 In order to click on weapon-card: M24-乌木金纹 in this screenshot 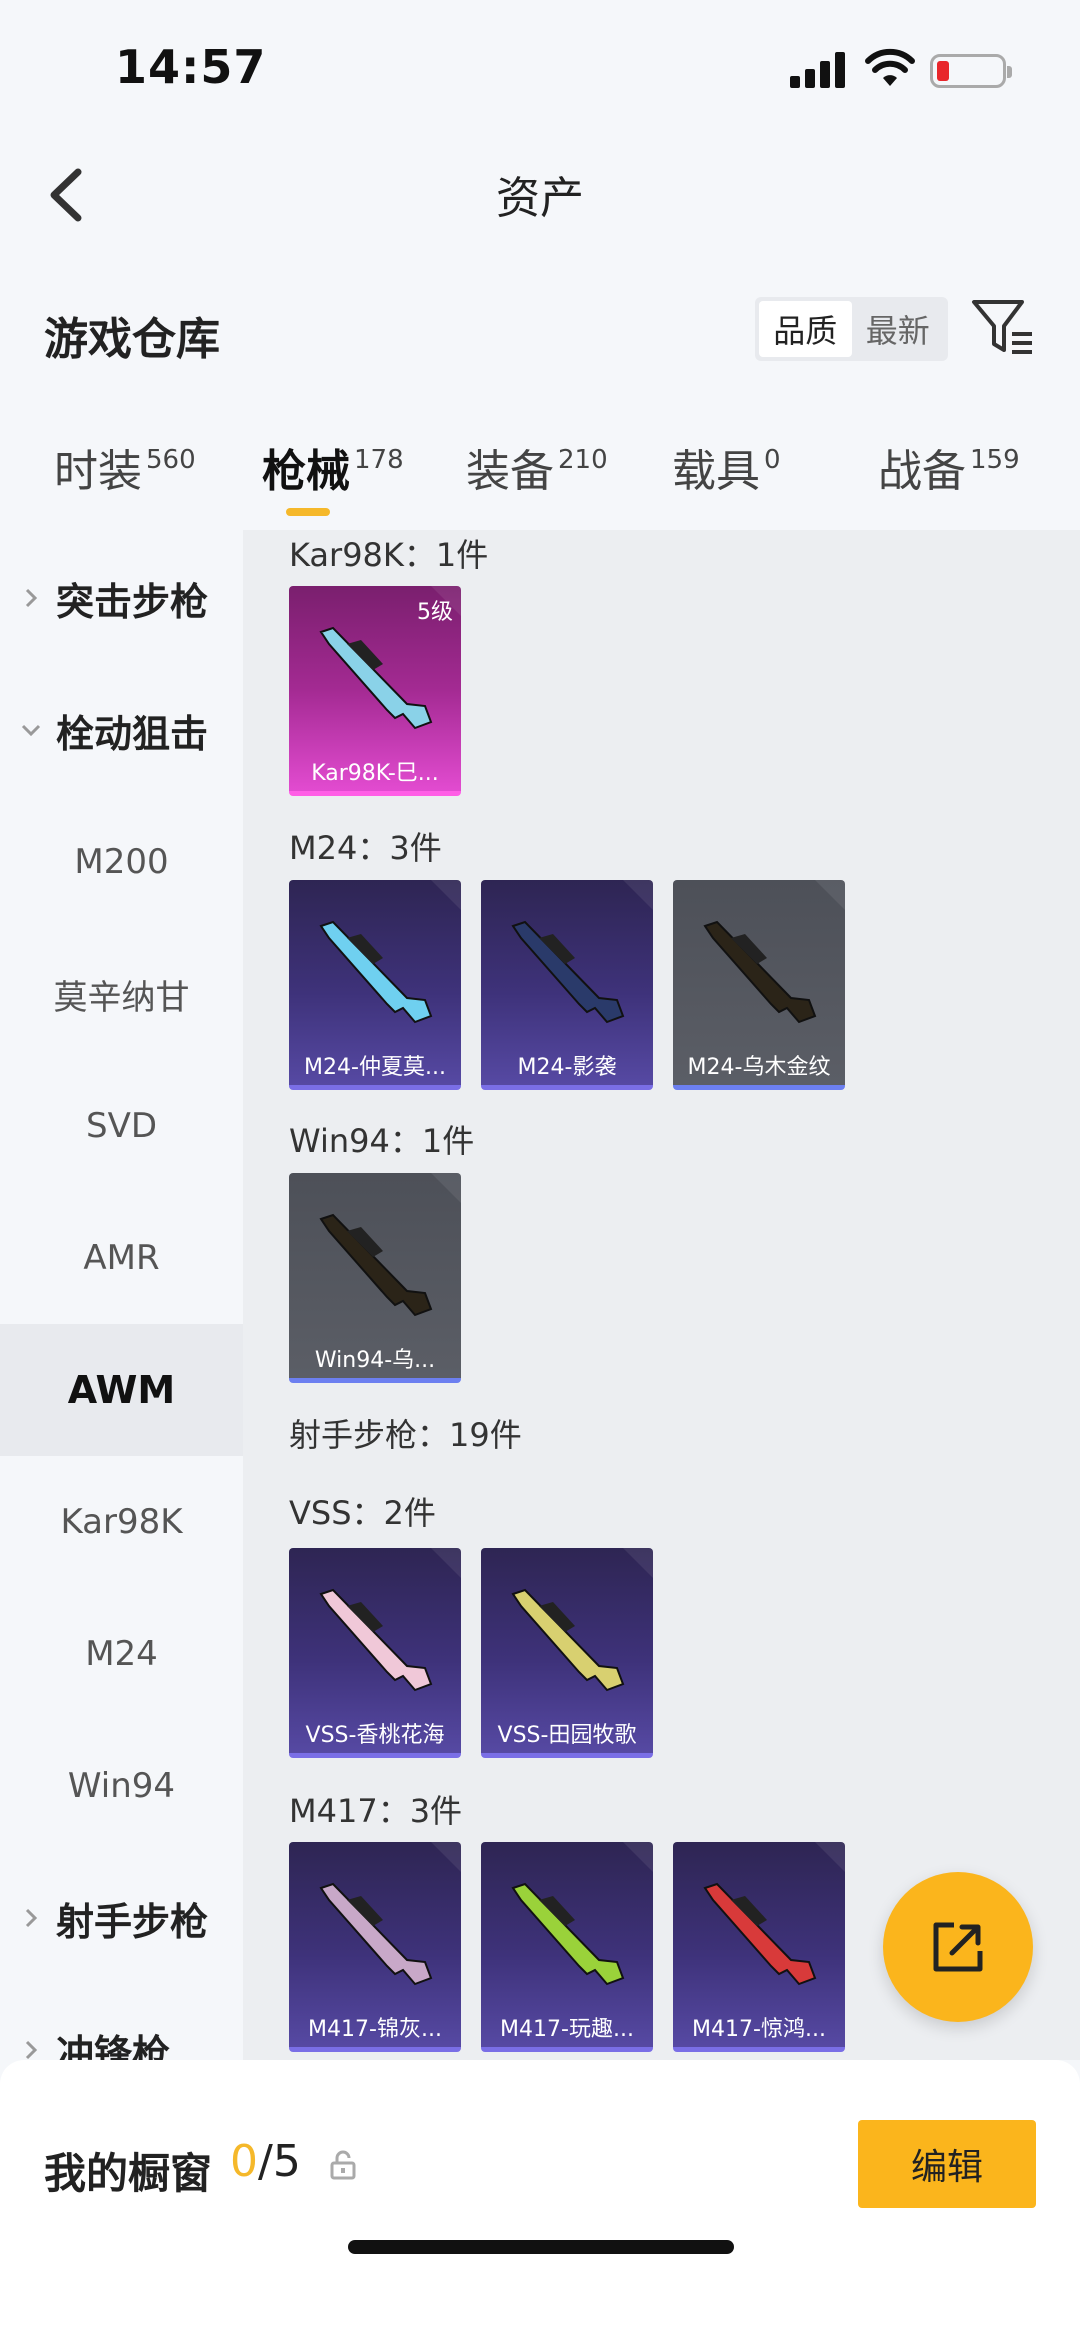, I will do `click(759, 985)`.